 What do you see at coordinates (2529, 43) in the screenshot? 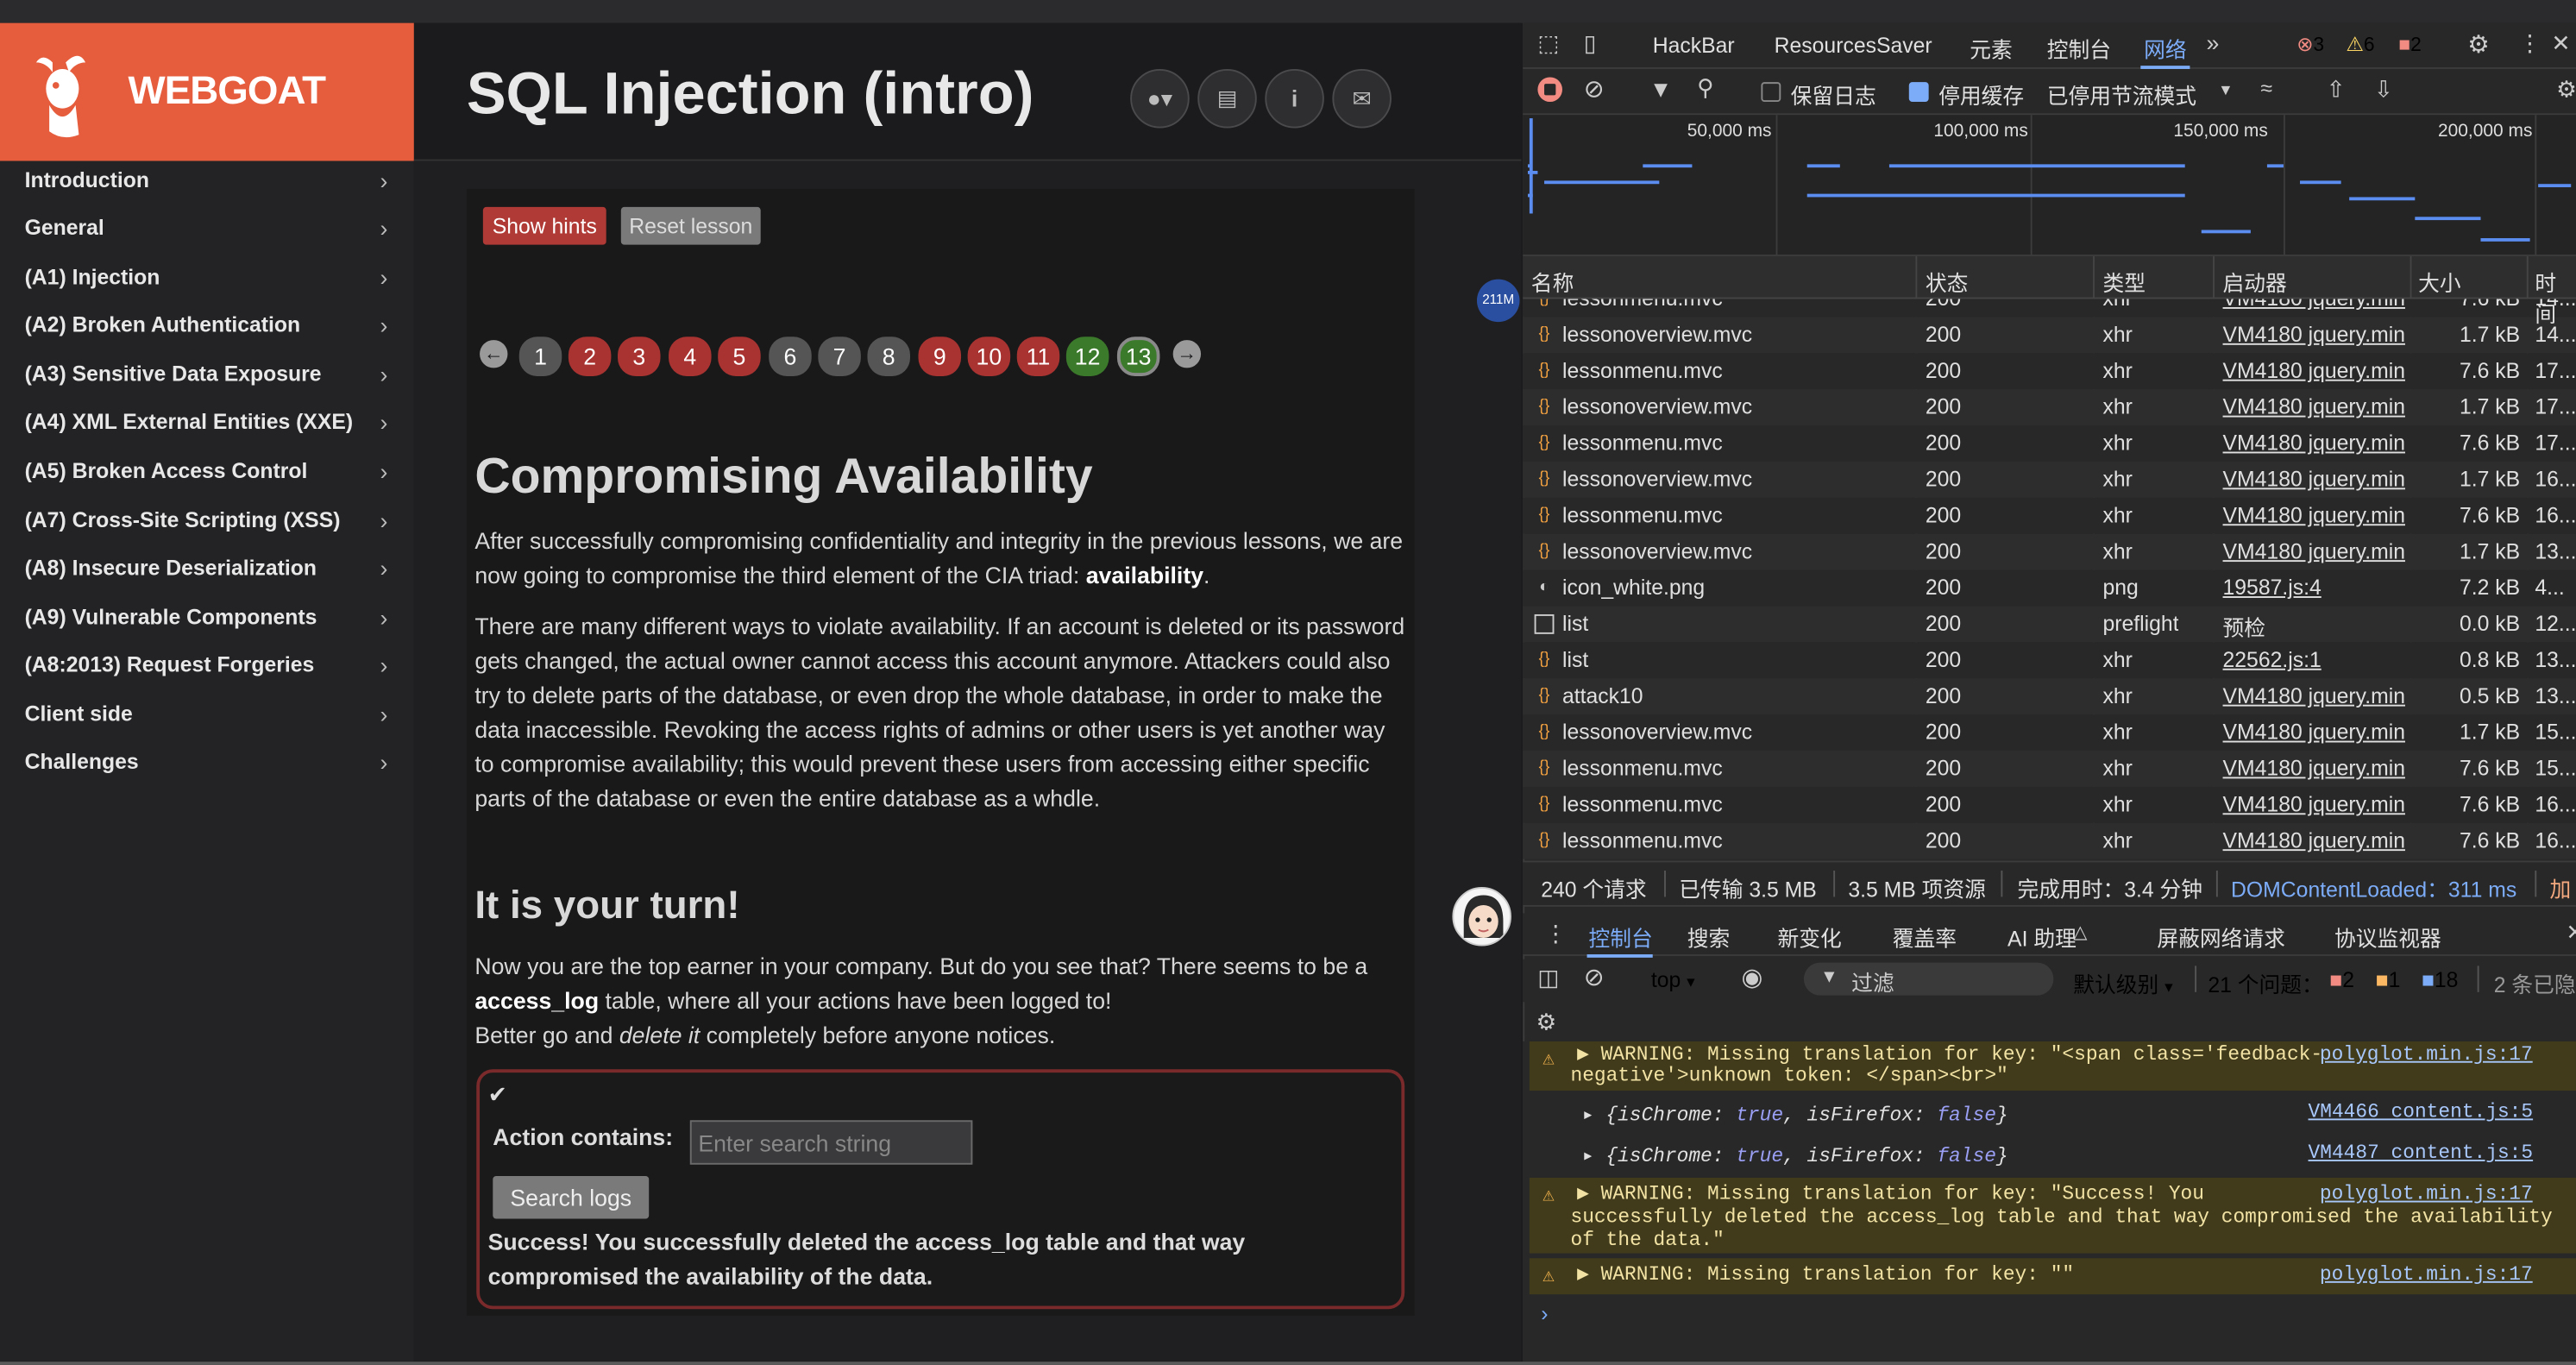
I see `more-options-icon: ⋮` at bounding box center [2529, 43].